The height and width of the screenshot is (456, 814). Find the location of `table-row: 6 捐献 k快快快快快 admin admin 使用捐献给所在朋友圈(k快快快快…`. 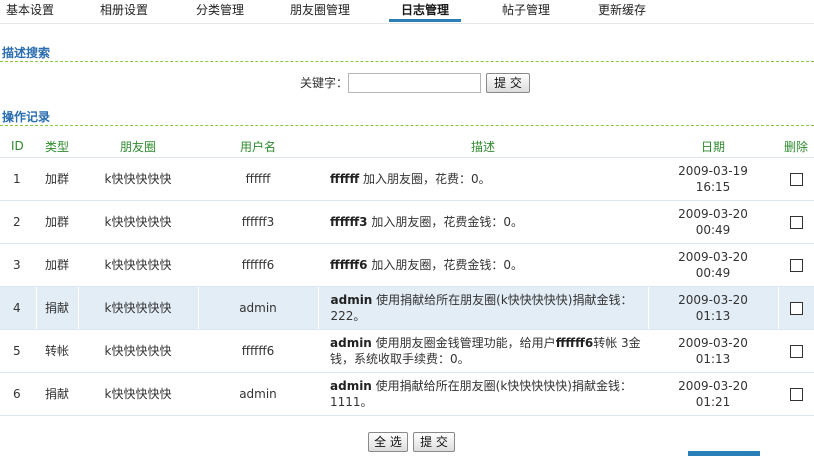

table-row: 6 捐献 k快快快快快 admin admin 使用捐献给所在朋友圈(k快快快快… is located at coordinates (407, 394).